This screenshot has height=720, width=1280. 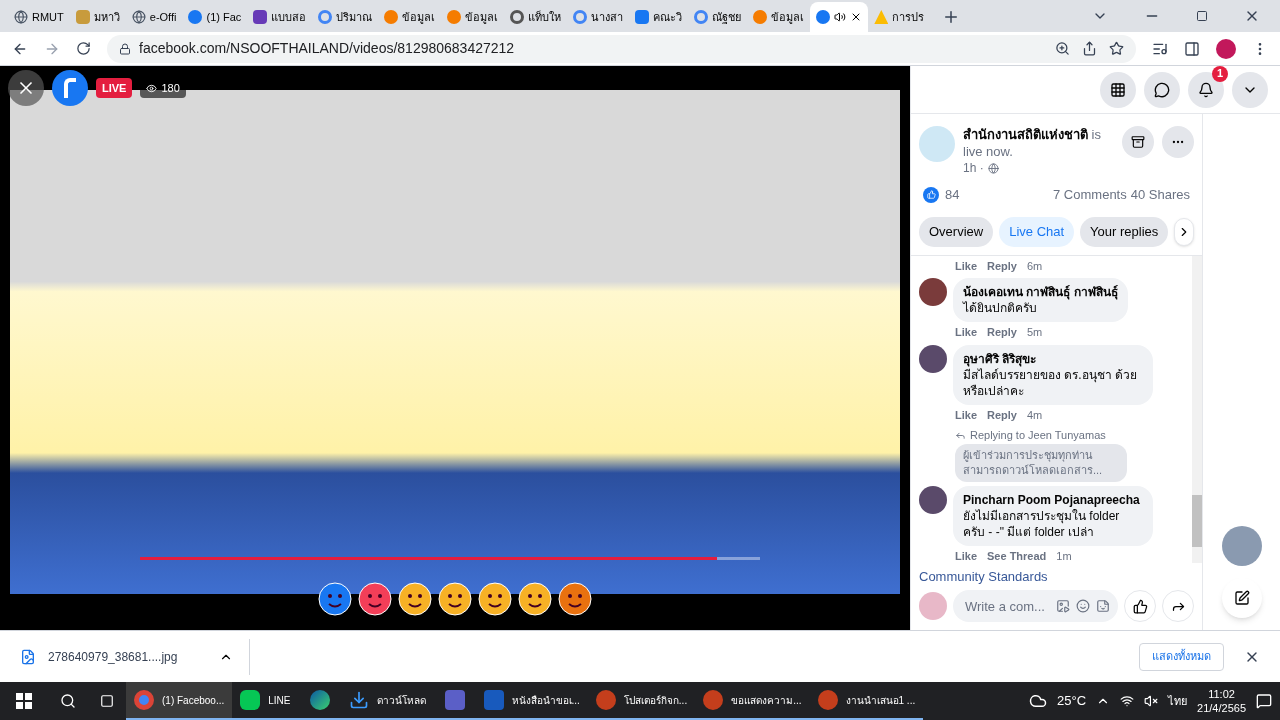 I want to click on commenter-name: อุษาศิริ ลิริสุขะ, so click(x=1053, y=358).